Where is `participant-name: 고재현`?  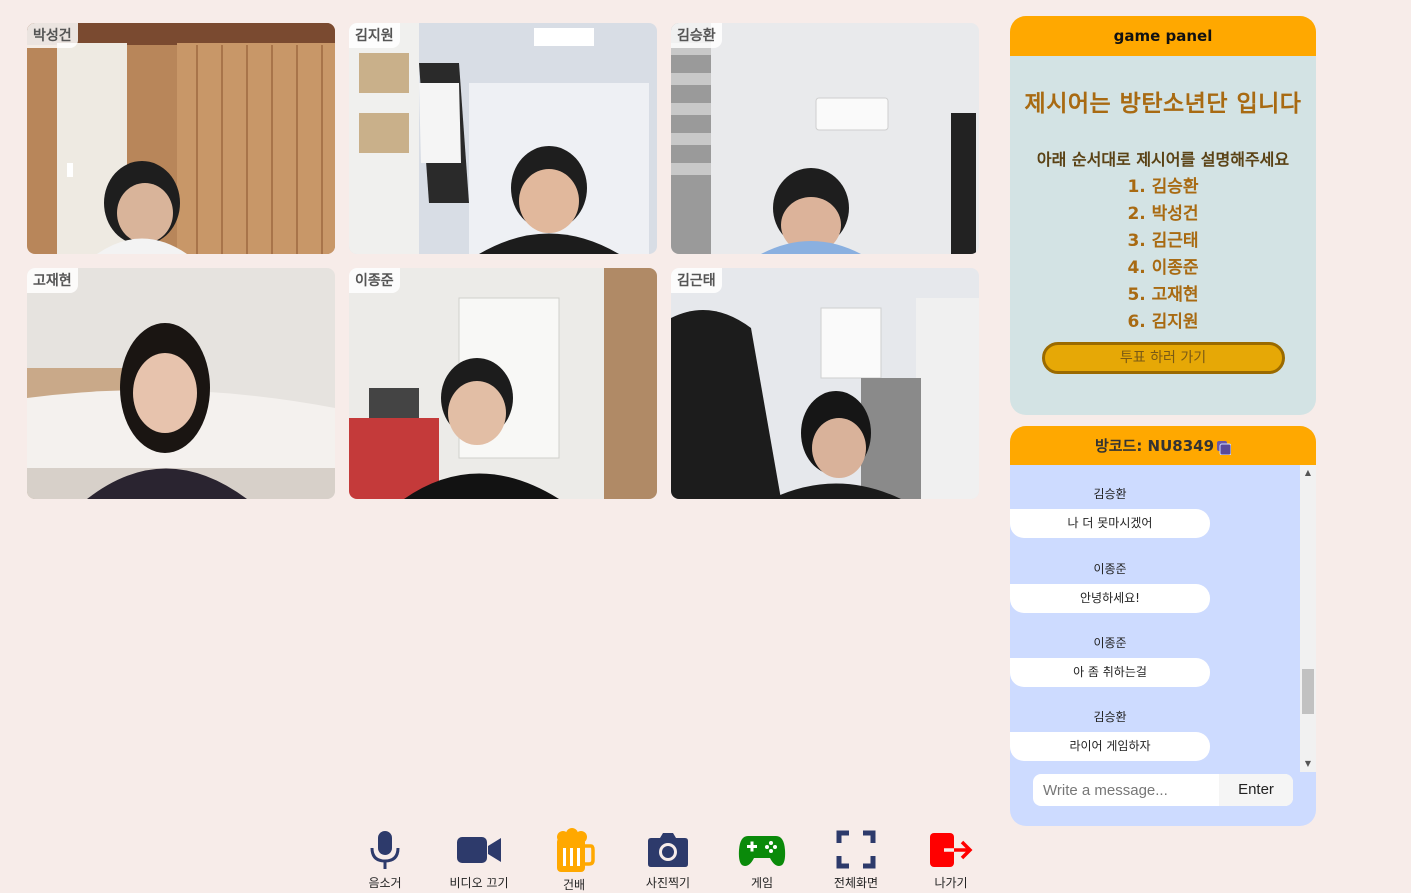 participant-name: 고재현 is located at coordinates (52, 280).